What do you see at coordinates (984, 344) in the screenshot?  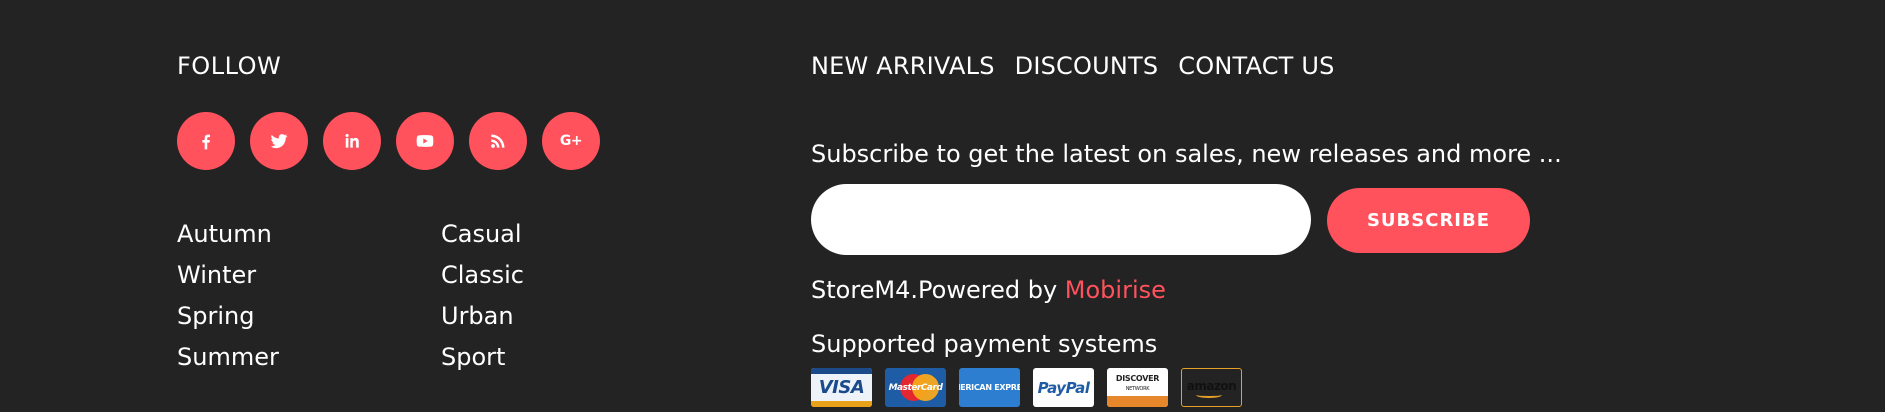 I see `payment-systems-heading: Supported payment systems` at bounding box center [984, 344].